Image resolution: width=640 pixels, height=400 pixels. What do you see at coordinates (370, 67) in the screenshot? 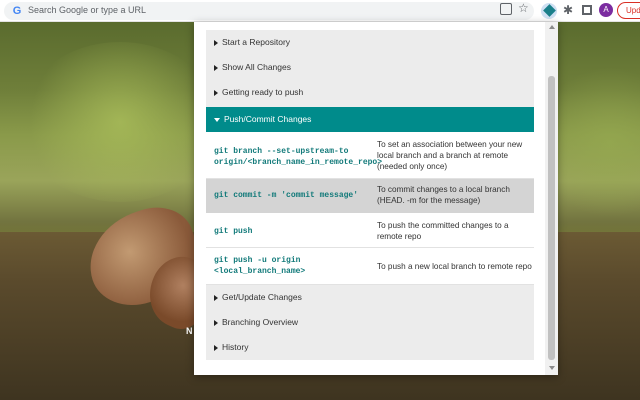
I see `section-show-all-changes: Show All Changes` at bounding box center [370, 67].